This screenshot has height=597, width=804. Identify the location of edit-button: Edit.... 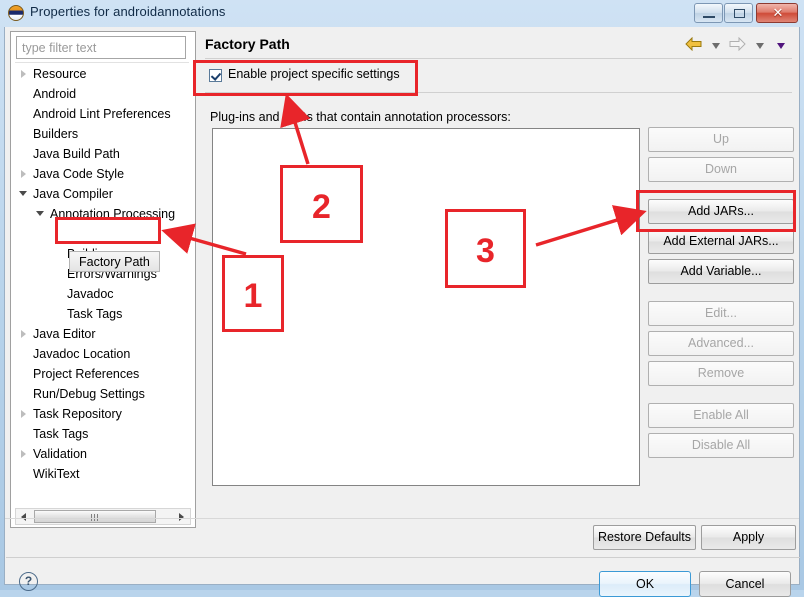
(721, 313).